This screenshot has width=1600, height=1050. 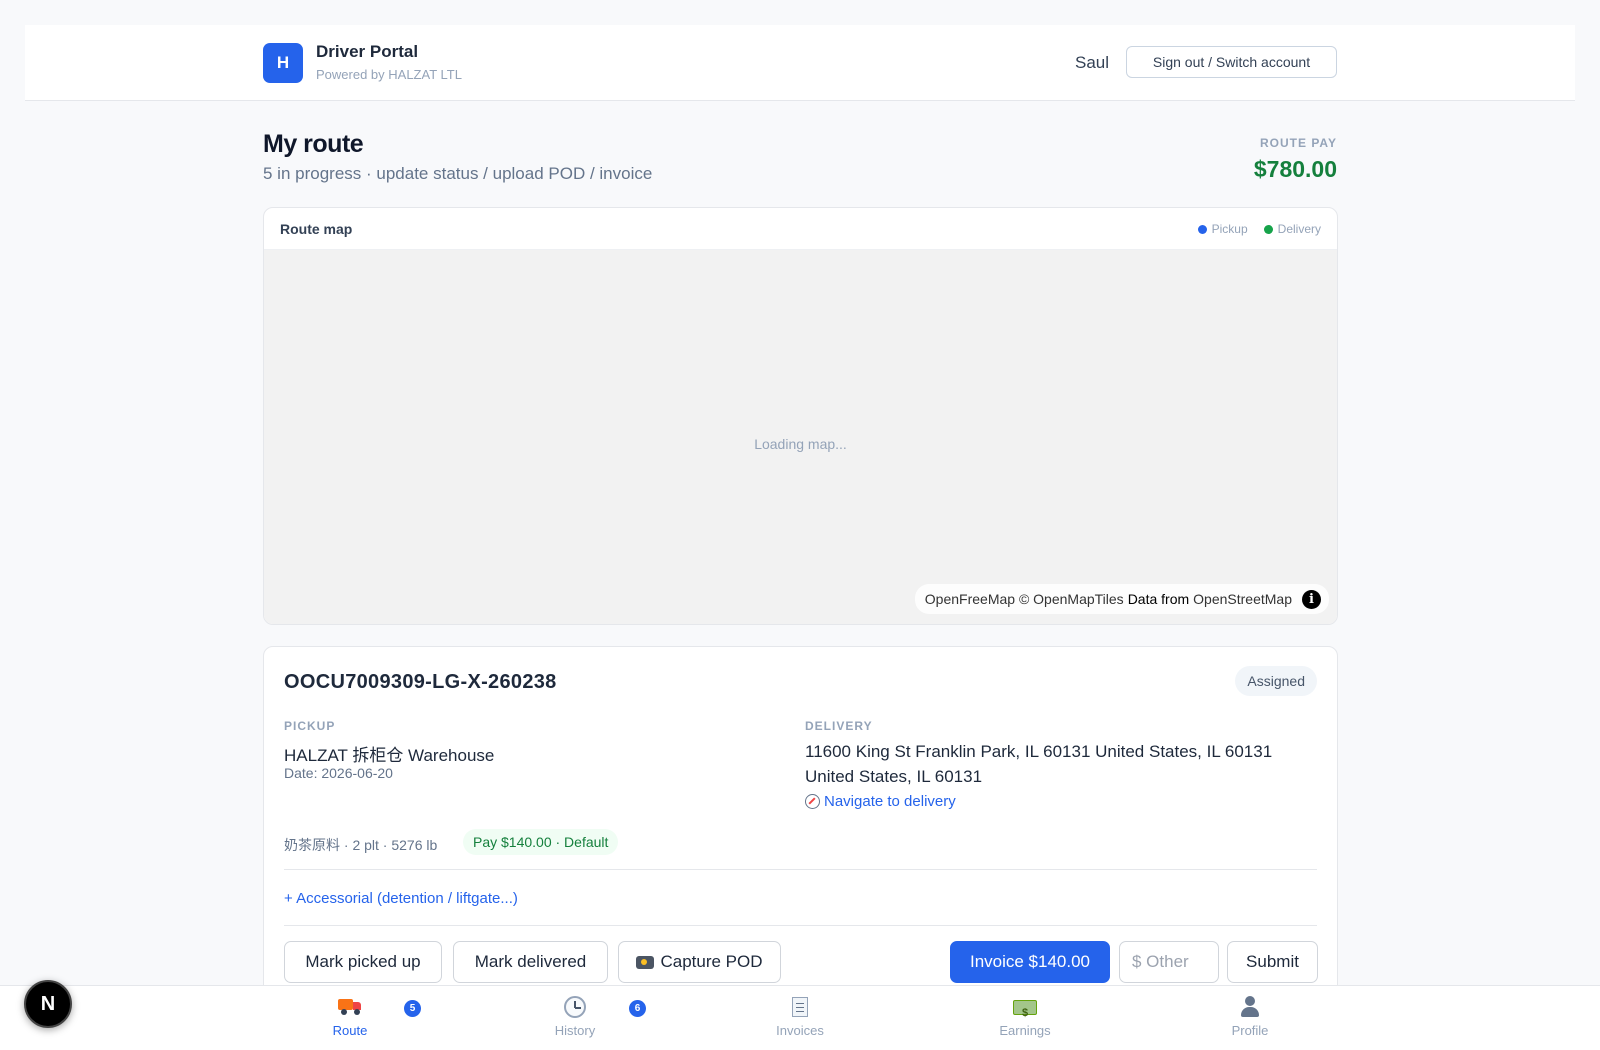 What do you see at coordinates (575, 1030) in the screenshot?
I see `nav-history-label: History` at bounding box center [575, 1030].